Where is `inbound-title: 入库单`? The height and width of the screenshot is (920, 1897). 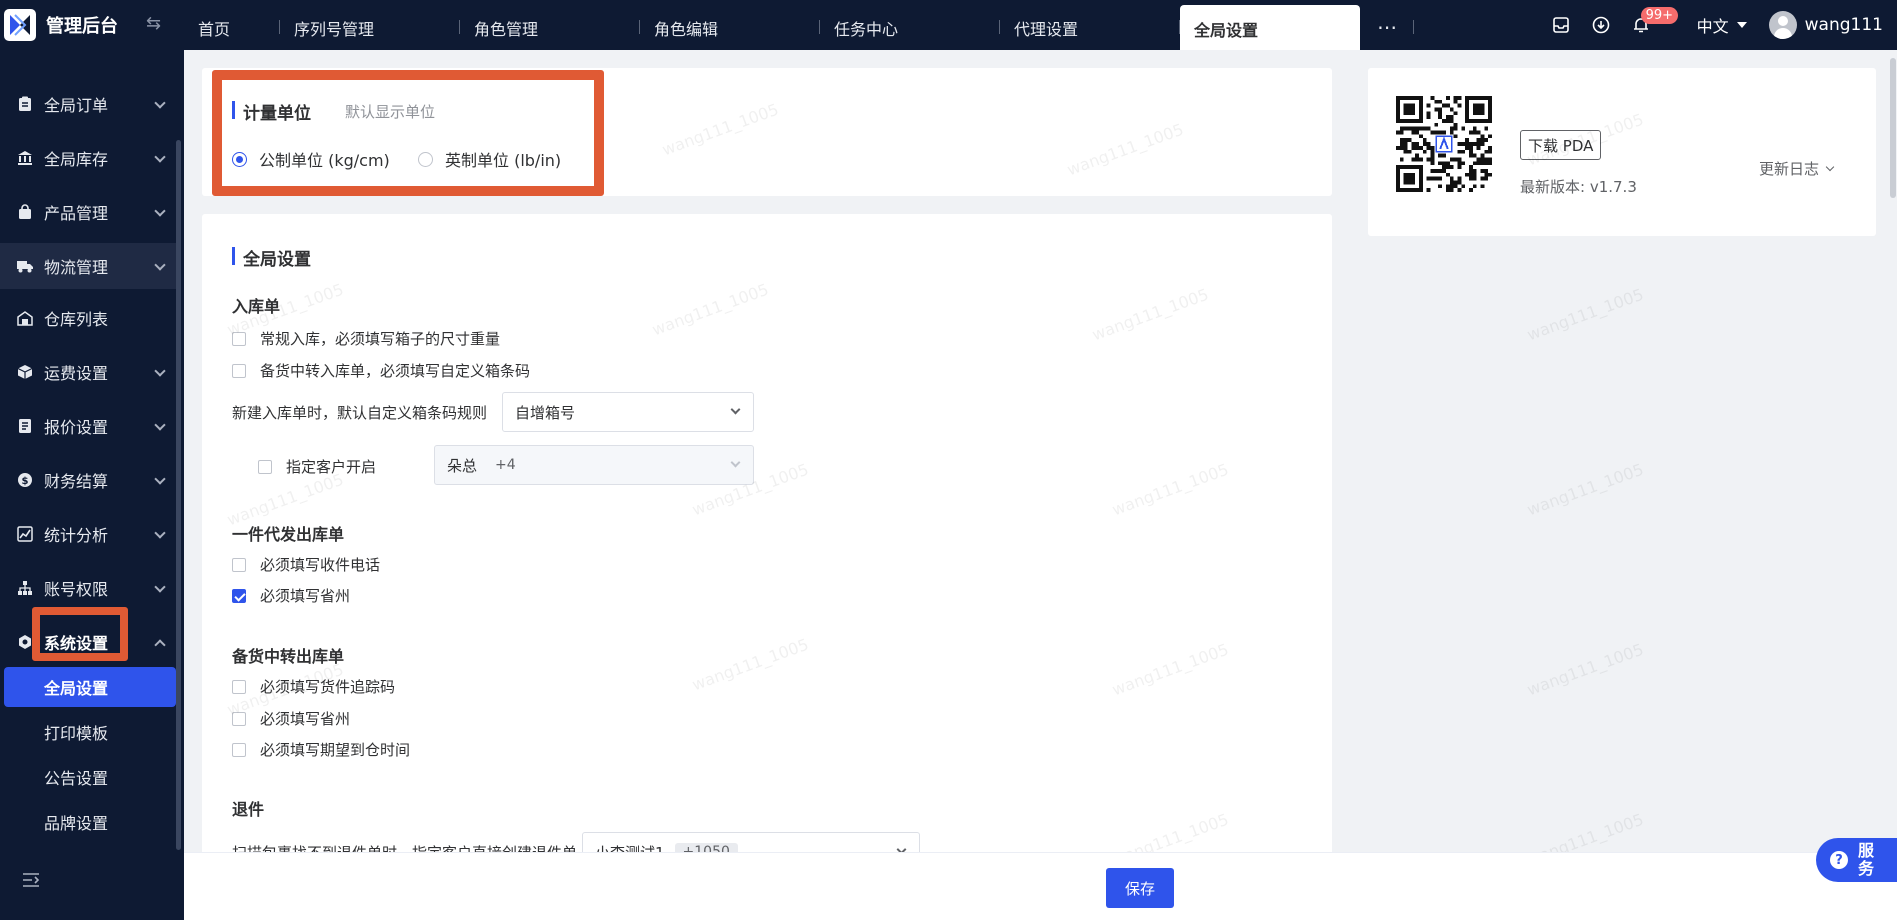 inbound-title: 入库单 is located at coordinates (256, 306).